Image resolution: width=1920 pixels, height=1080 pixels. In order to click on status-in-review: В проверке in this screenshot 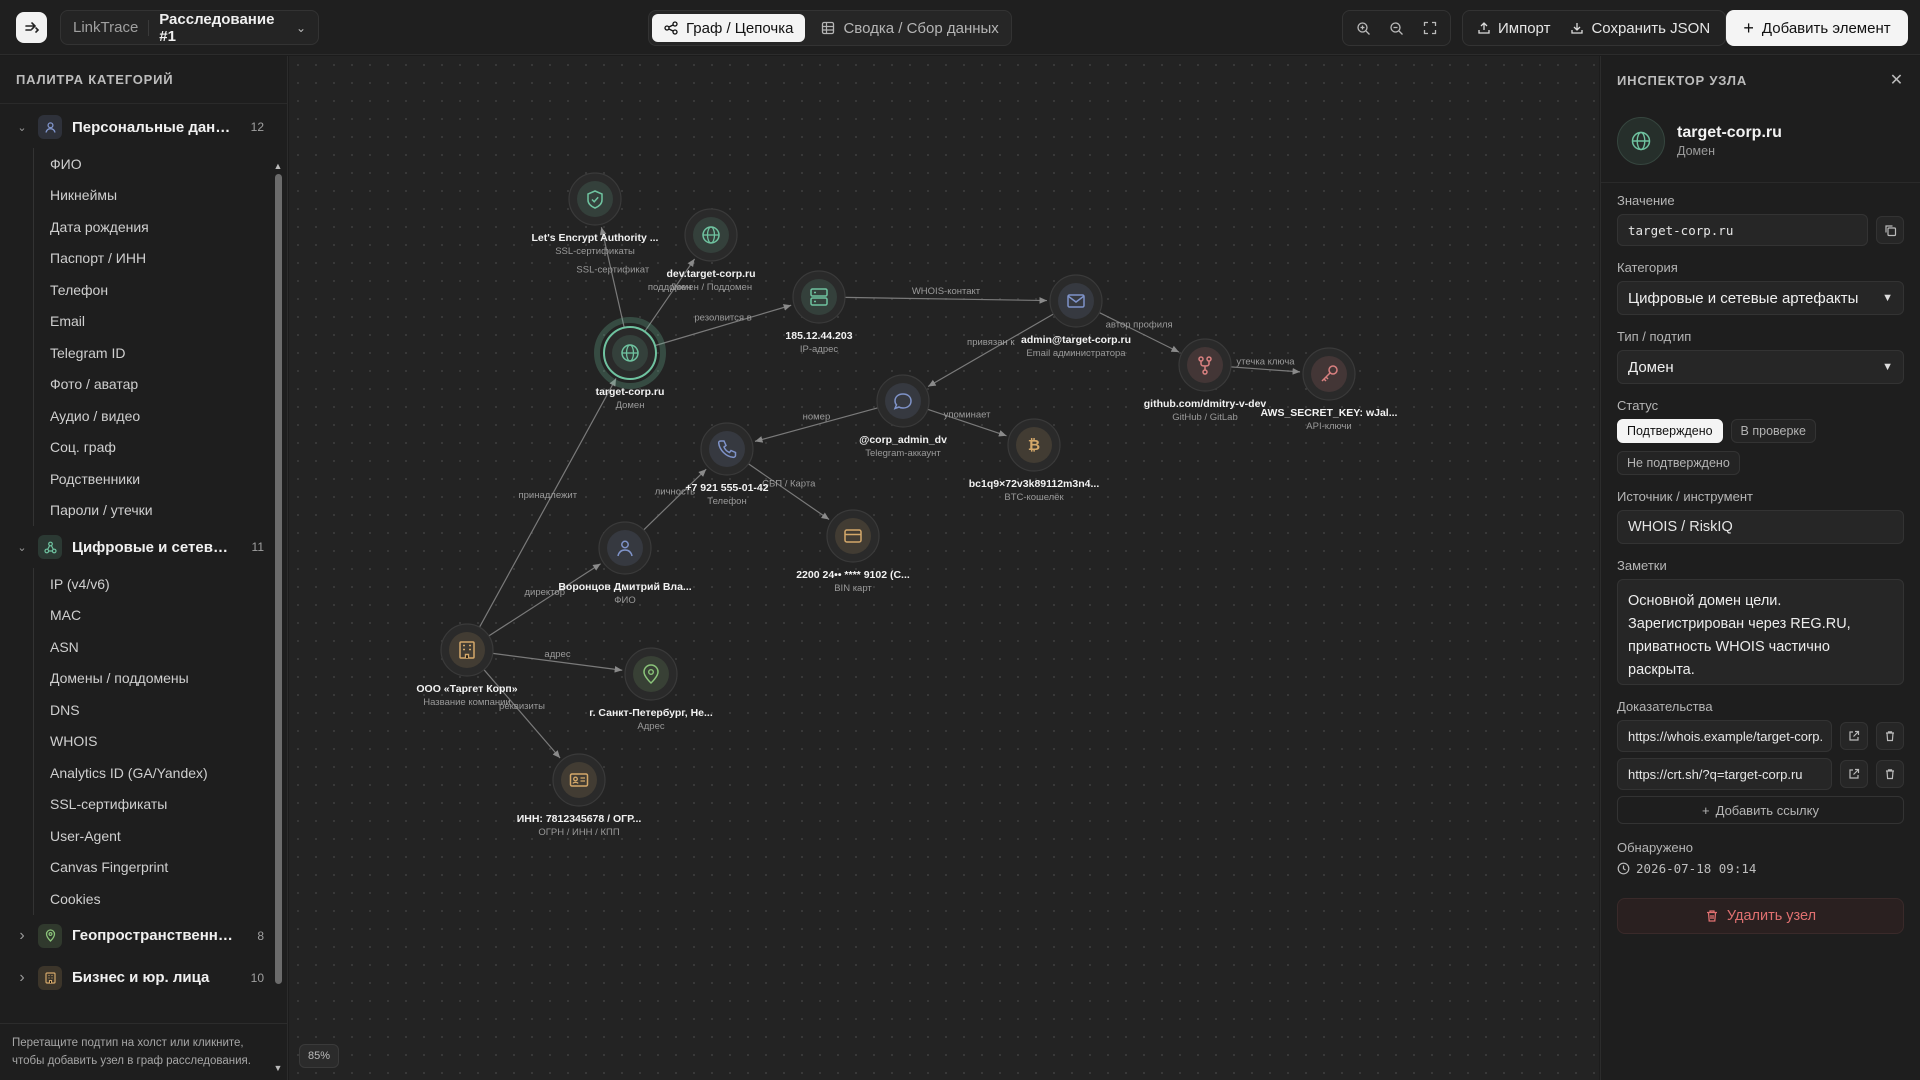, I will do `click(1773, 431)`.